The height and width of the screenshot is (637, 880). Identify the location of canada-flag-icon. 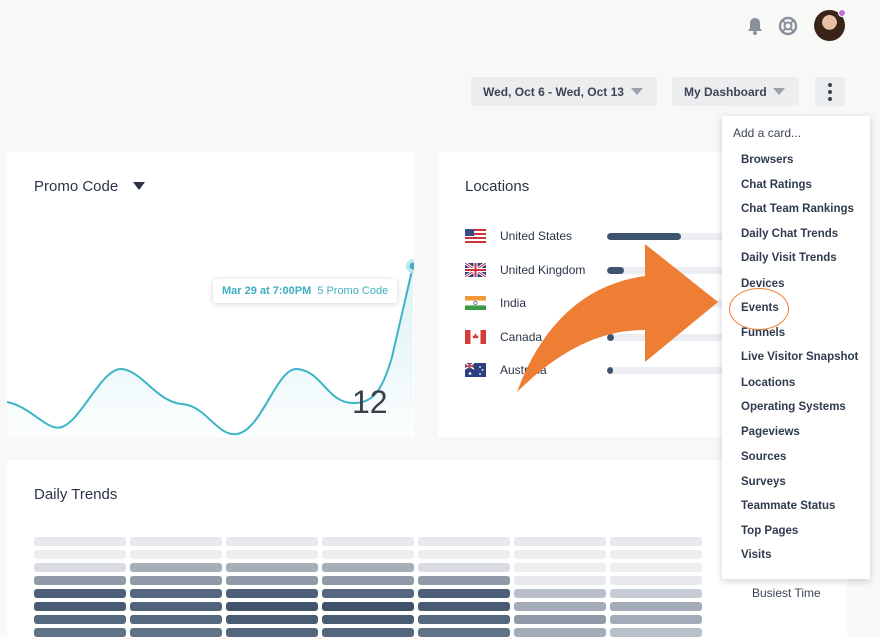
(475, 337).